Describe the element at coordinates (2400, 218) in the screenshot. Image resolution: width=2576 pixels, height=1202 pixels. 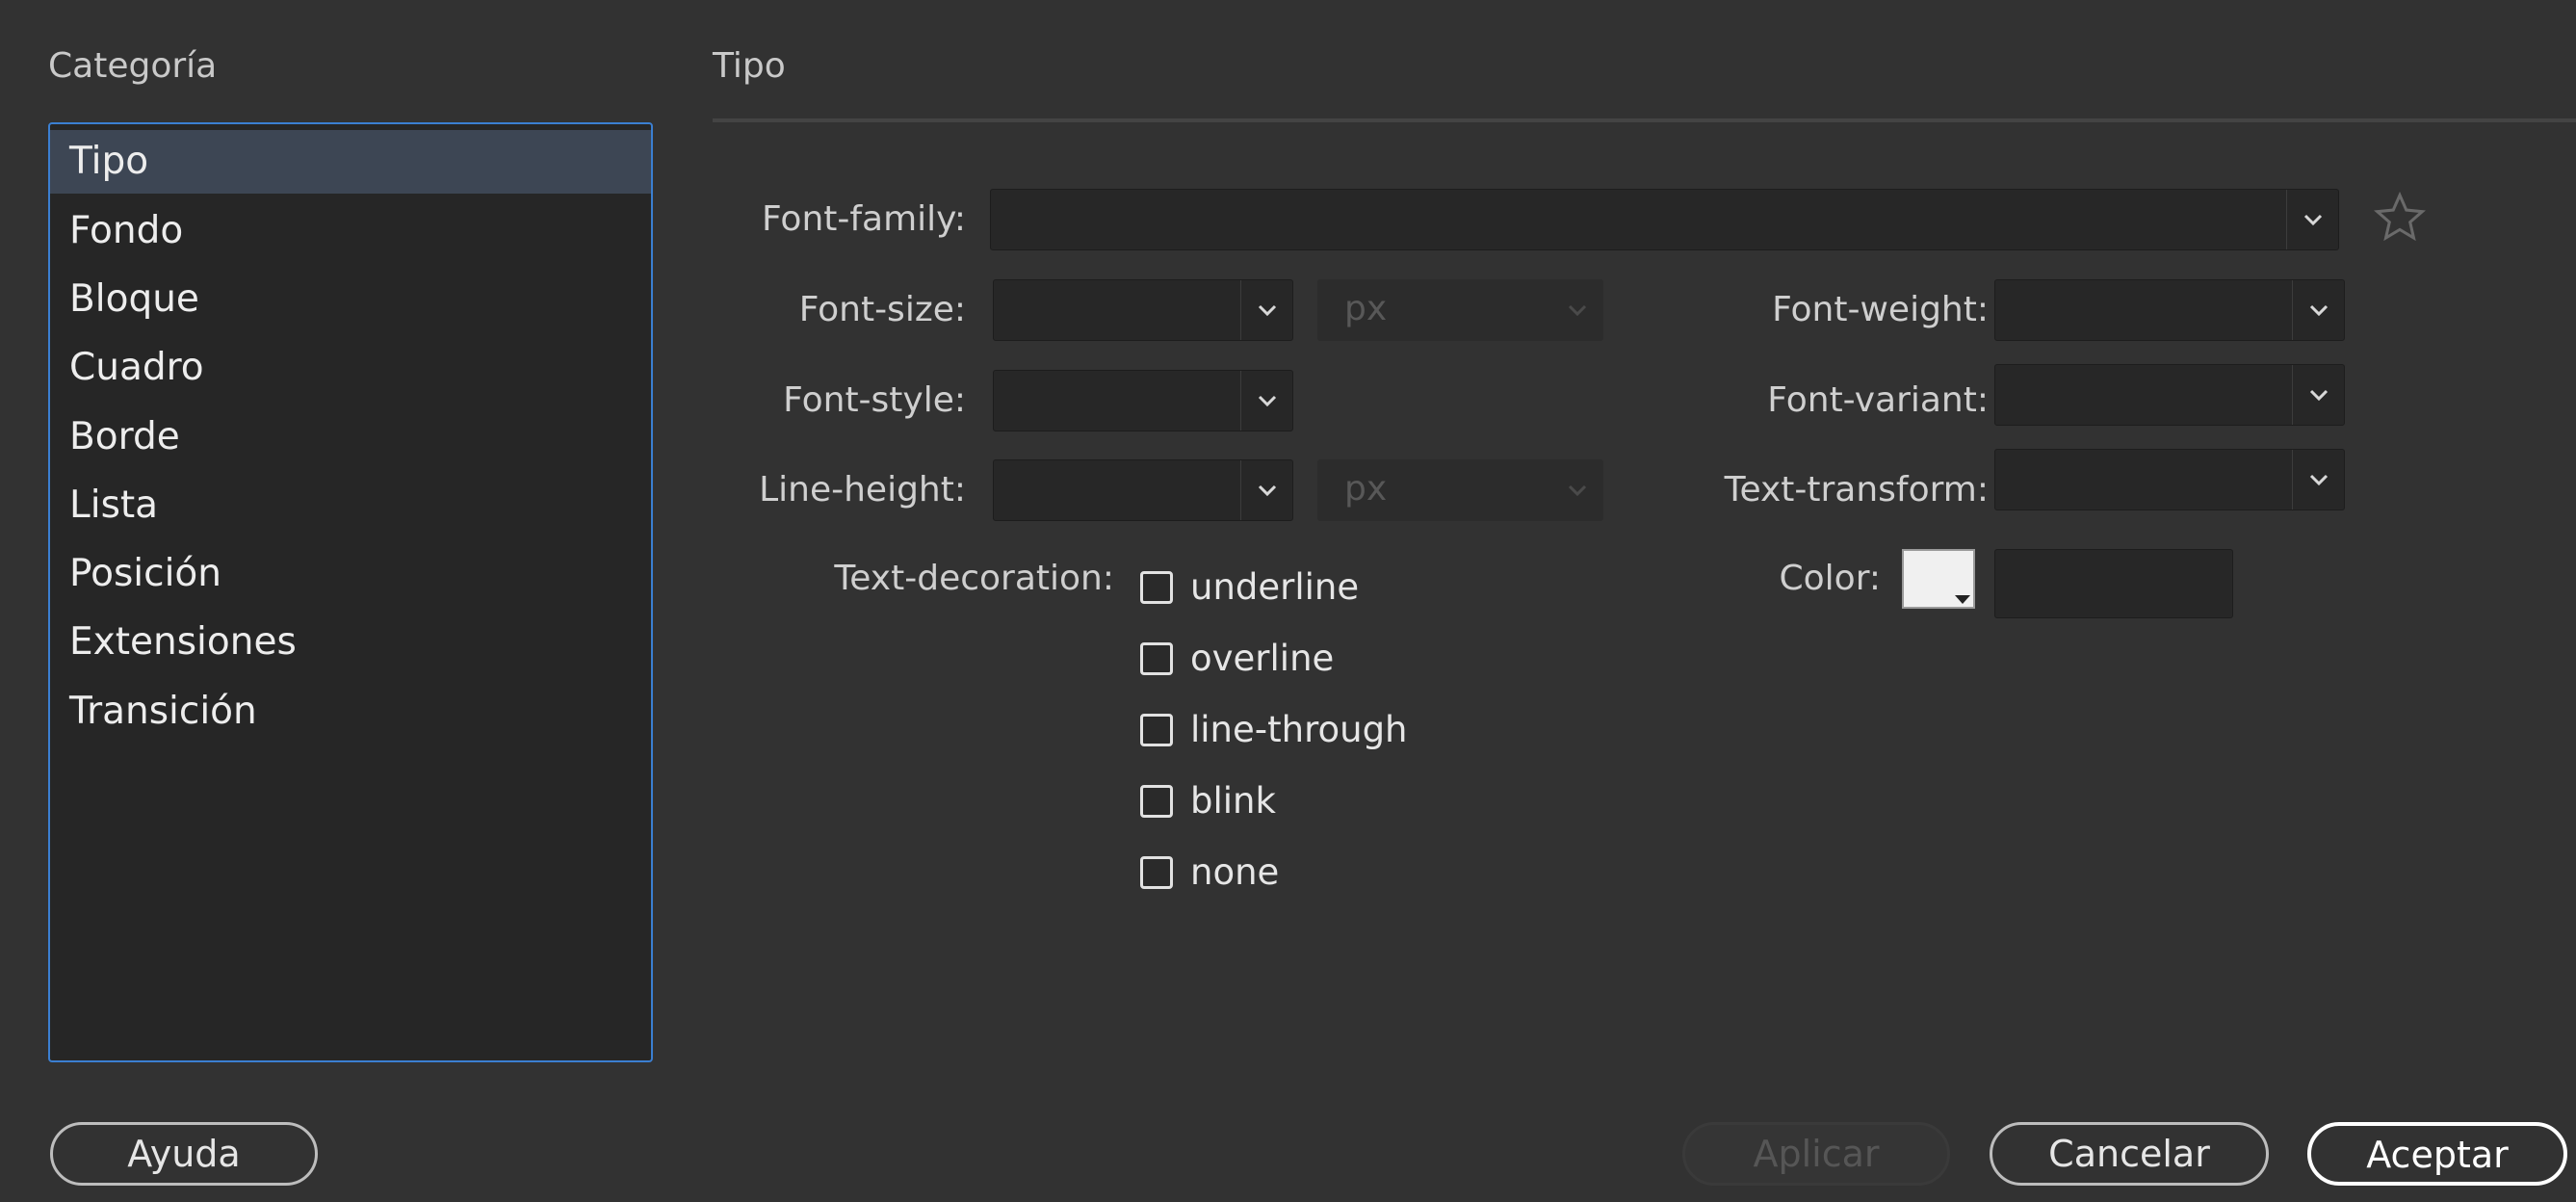
I see `star-icon` at that location.